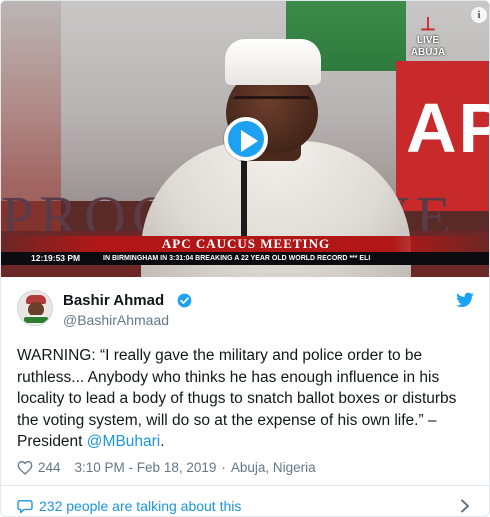 This screenshot has width=490, height=517. I want to click on twitter-bird-icon, so click(465, 300).